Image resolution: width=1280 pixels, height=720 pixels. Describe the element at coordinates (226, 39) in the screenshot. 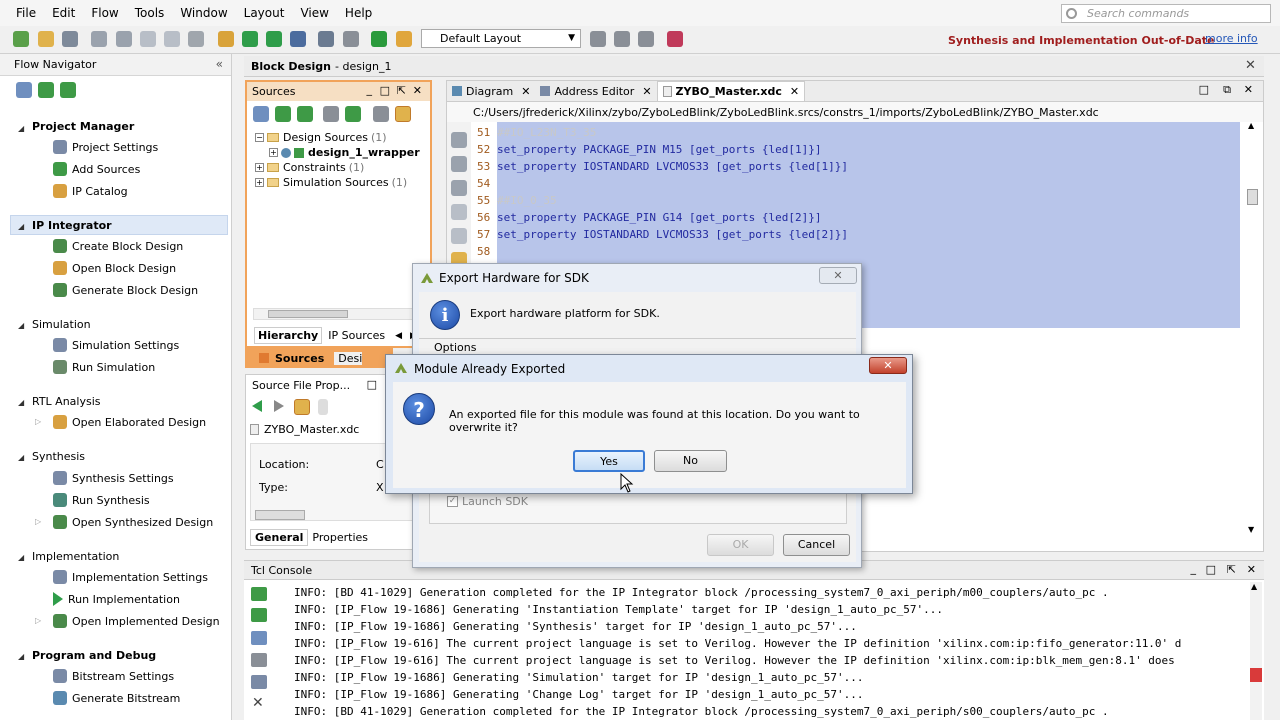

I see `run-flow-icon` at that location.